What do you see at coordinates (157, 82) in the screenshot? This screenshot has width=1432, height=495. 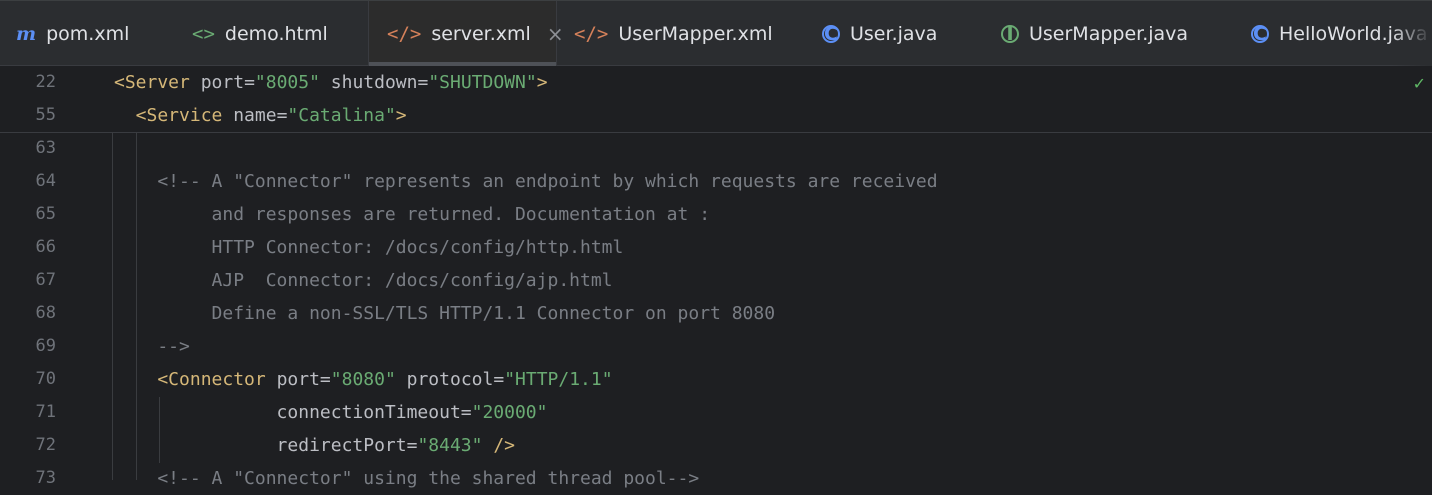 I see `code-token: <Server` at bounding box center [157, 82].